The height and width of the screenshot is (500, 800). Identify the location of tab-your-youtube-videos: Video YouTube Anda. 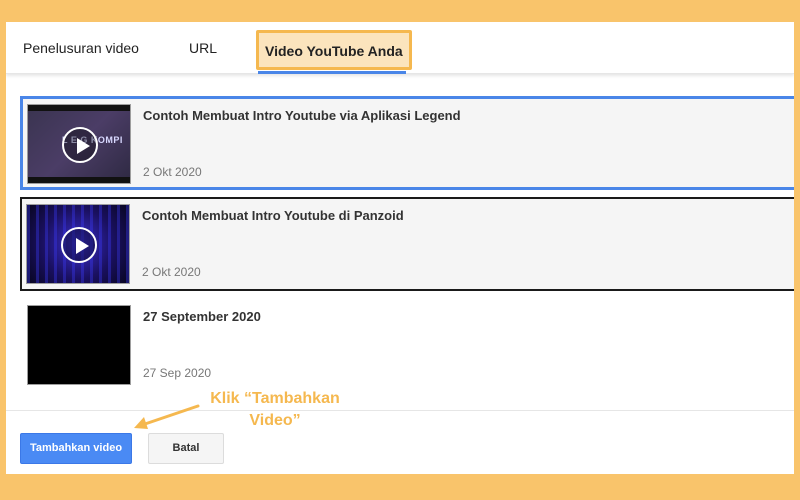
(334, 50).